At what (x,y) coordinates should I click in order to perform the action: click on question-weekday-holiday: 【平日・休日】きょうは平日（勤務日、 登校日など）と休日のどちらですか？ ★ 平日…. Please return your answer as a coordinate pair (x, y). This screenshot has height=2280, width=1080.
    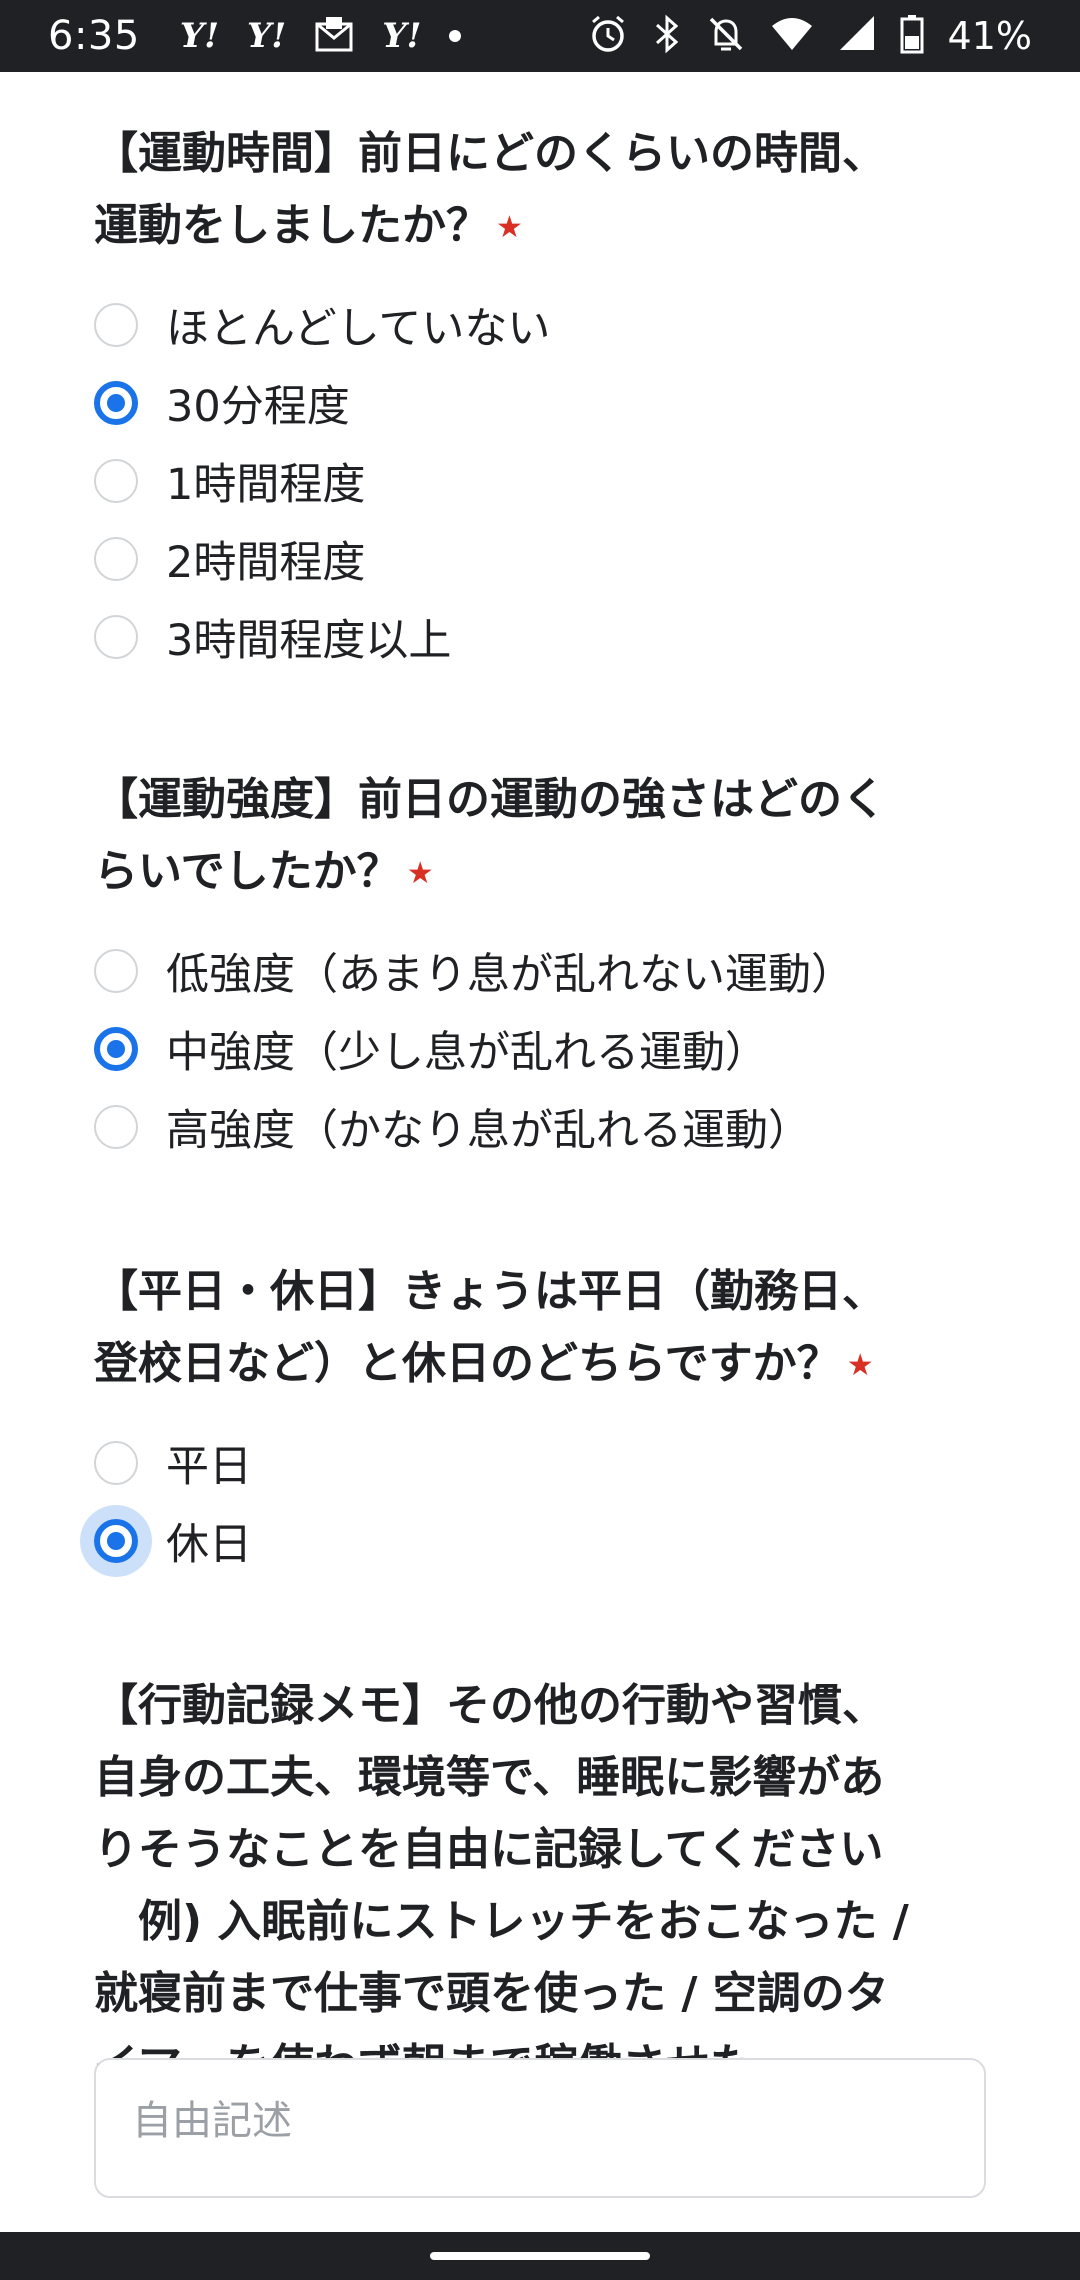
    Looking at the image, I should click on (544, 1418).